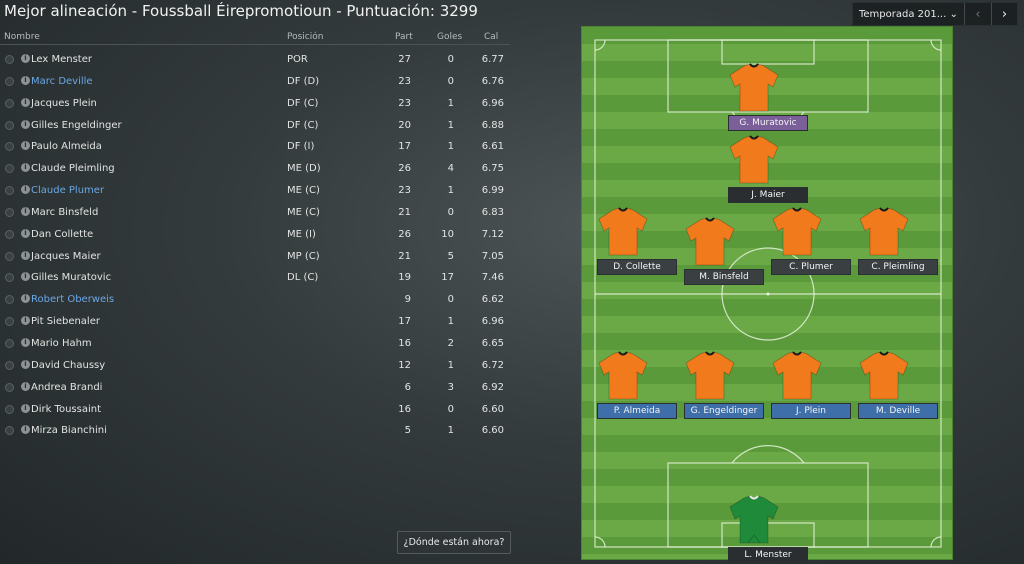  Describe the element at coordinates (492, 191) in the screenshot. I see `player-rating: 6.99` at that location.